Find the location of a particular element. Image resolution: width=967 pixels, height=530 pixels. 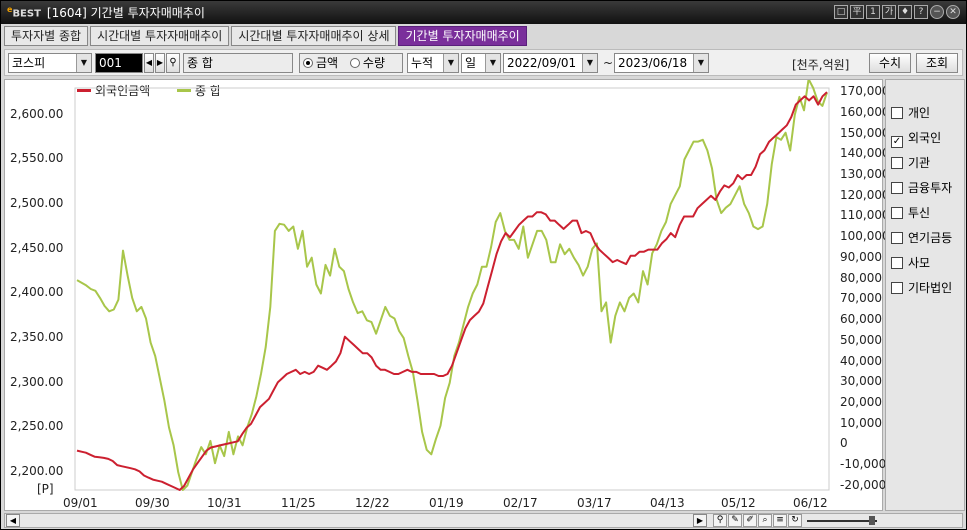

x-axis-tick: 02/17 is located at coordinates (520, 503).